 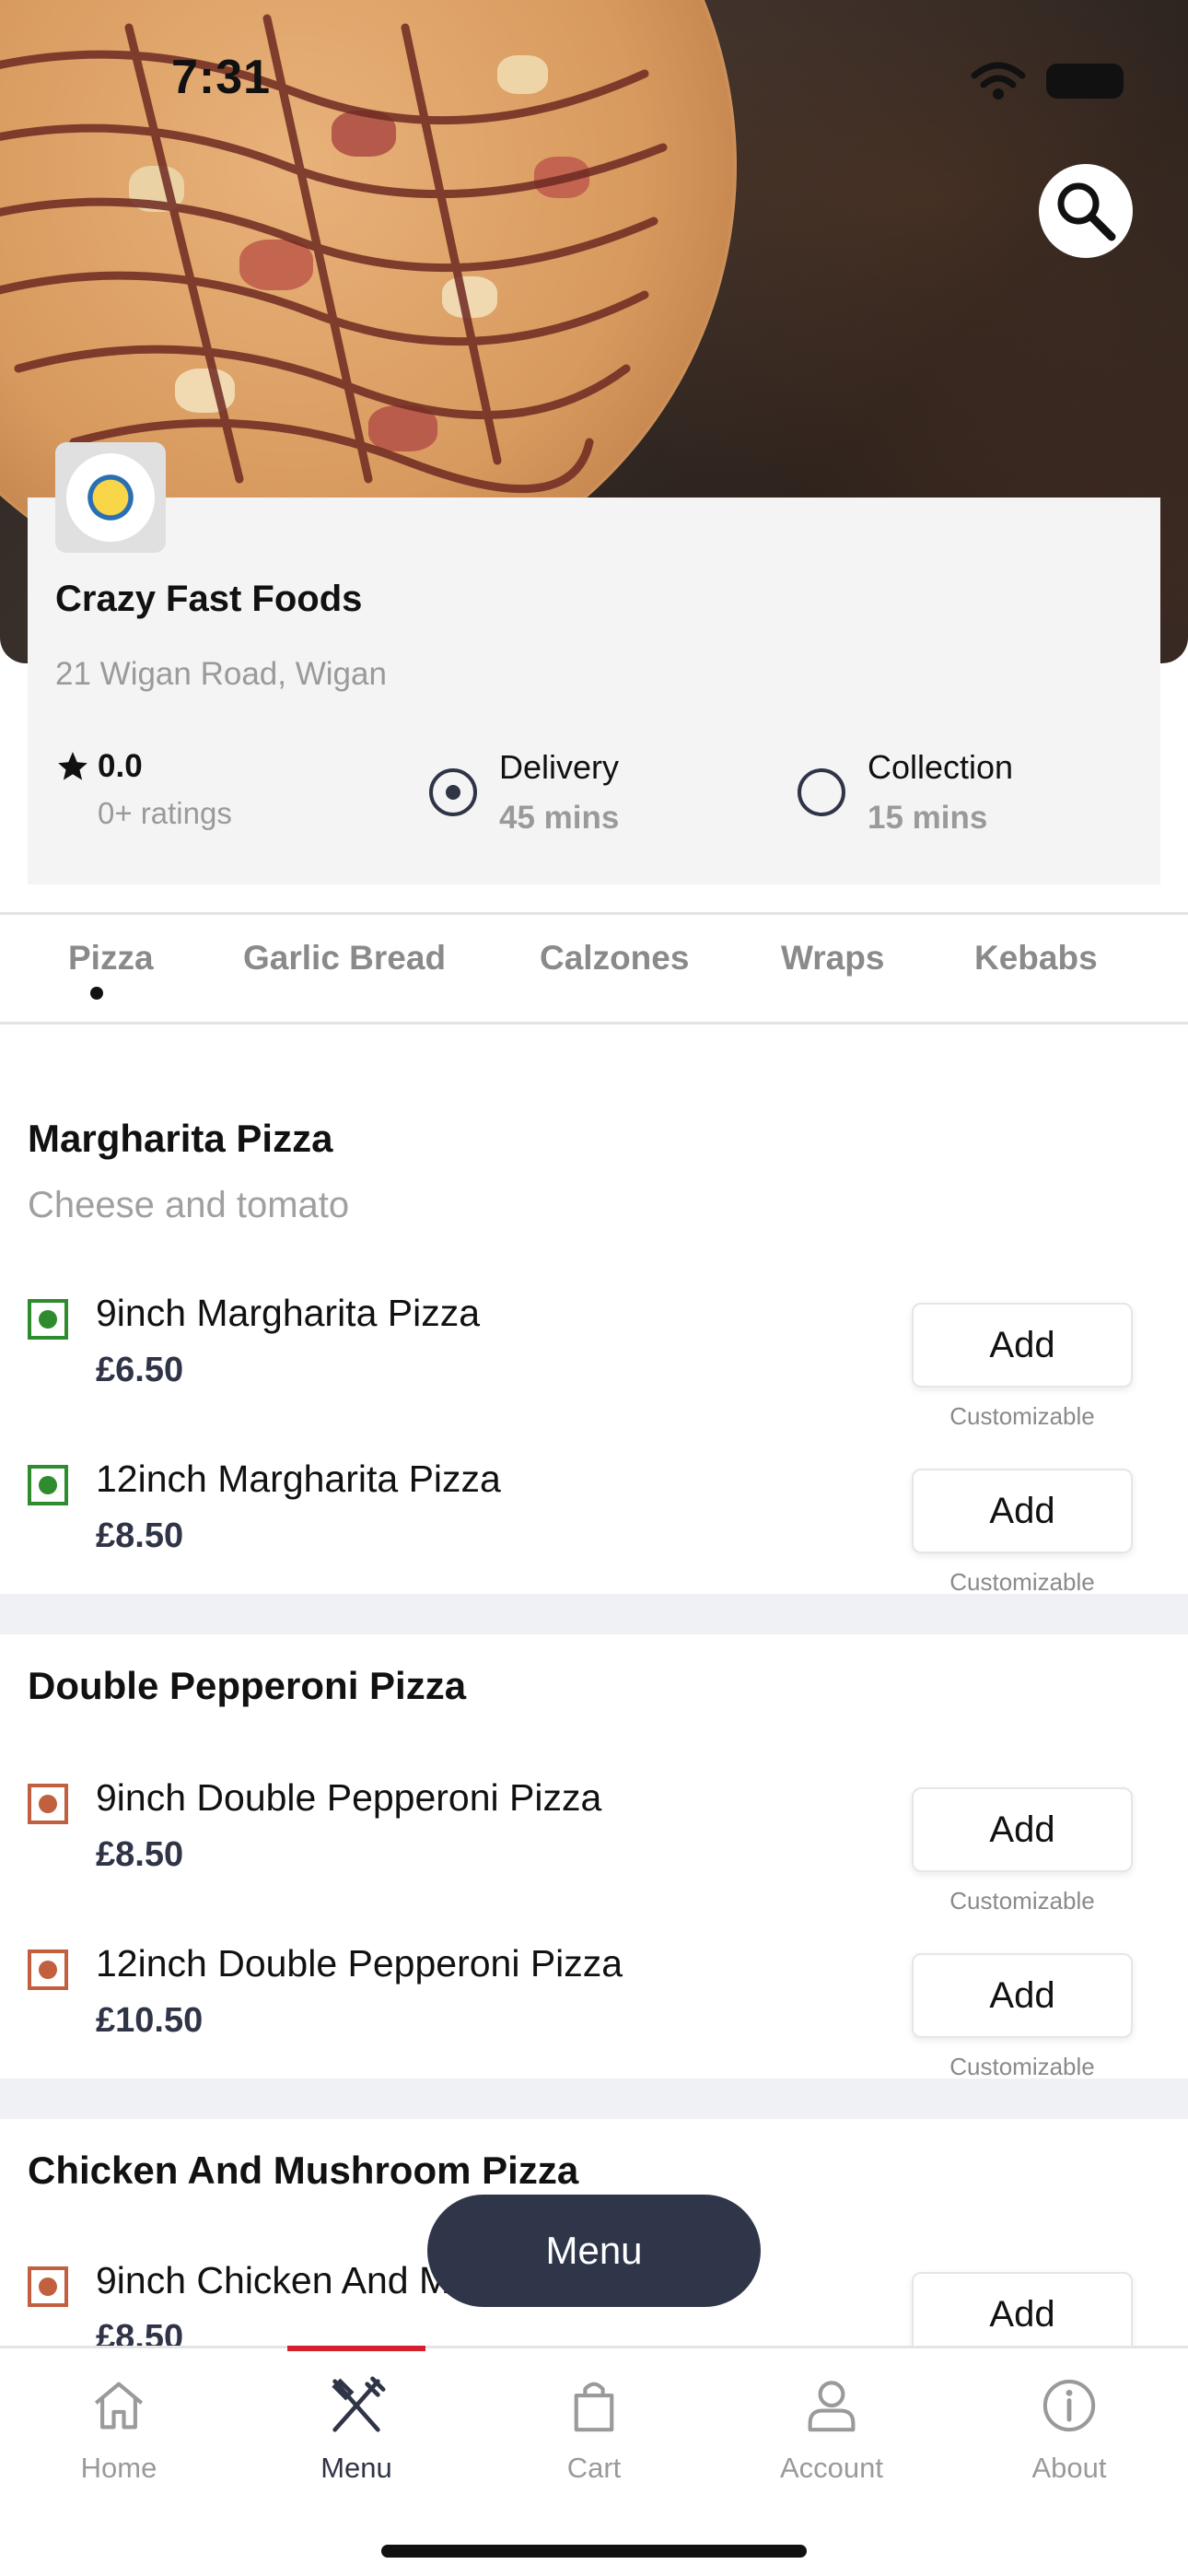 I want to click on rating-block: 0.0 0+ ratings, so click(x=143, y=789).